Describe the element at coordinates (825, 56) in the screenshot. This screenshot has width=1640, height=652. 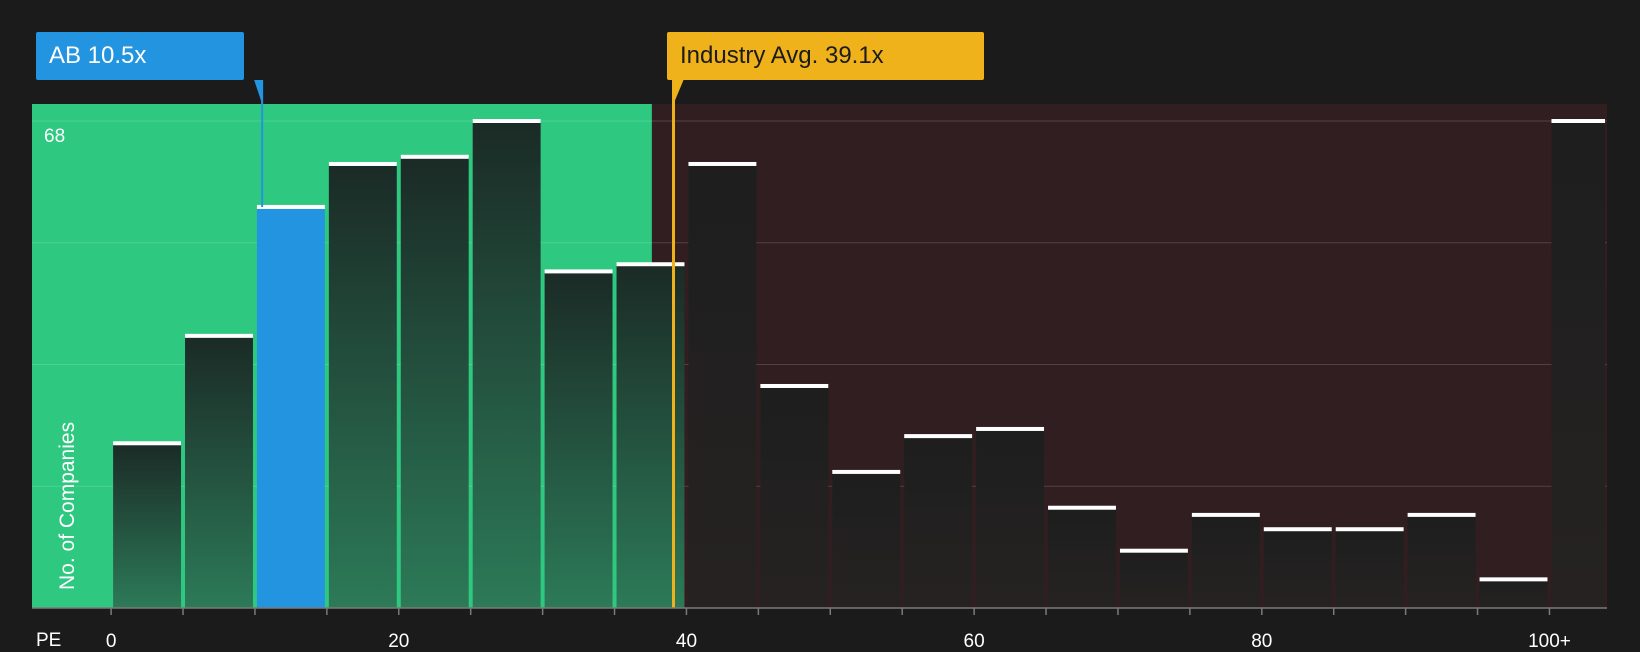
I see `industry-avg-callout: Industry Avg. 39.1x` at that location.